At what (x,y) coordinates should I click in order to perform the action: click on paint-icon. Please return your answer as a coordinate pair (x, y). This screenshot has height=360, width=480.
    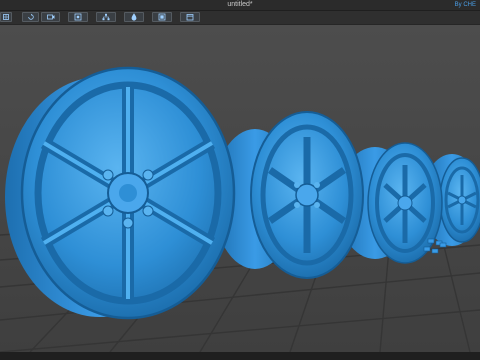
    Looking at the image, I should click on (134, 17).